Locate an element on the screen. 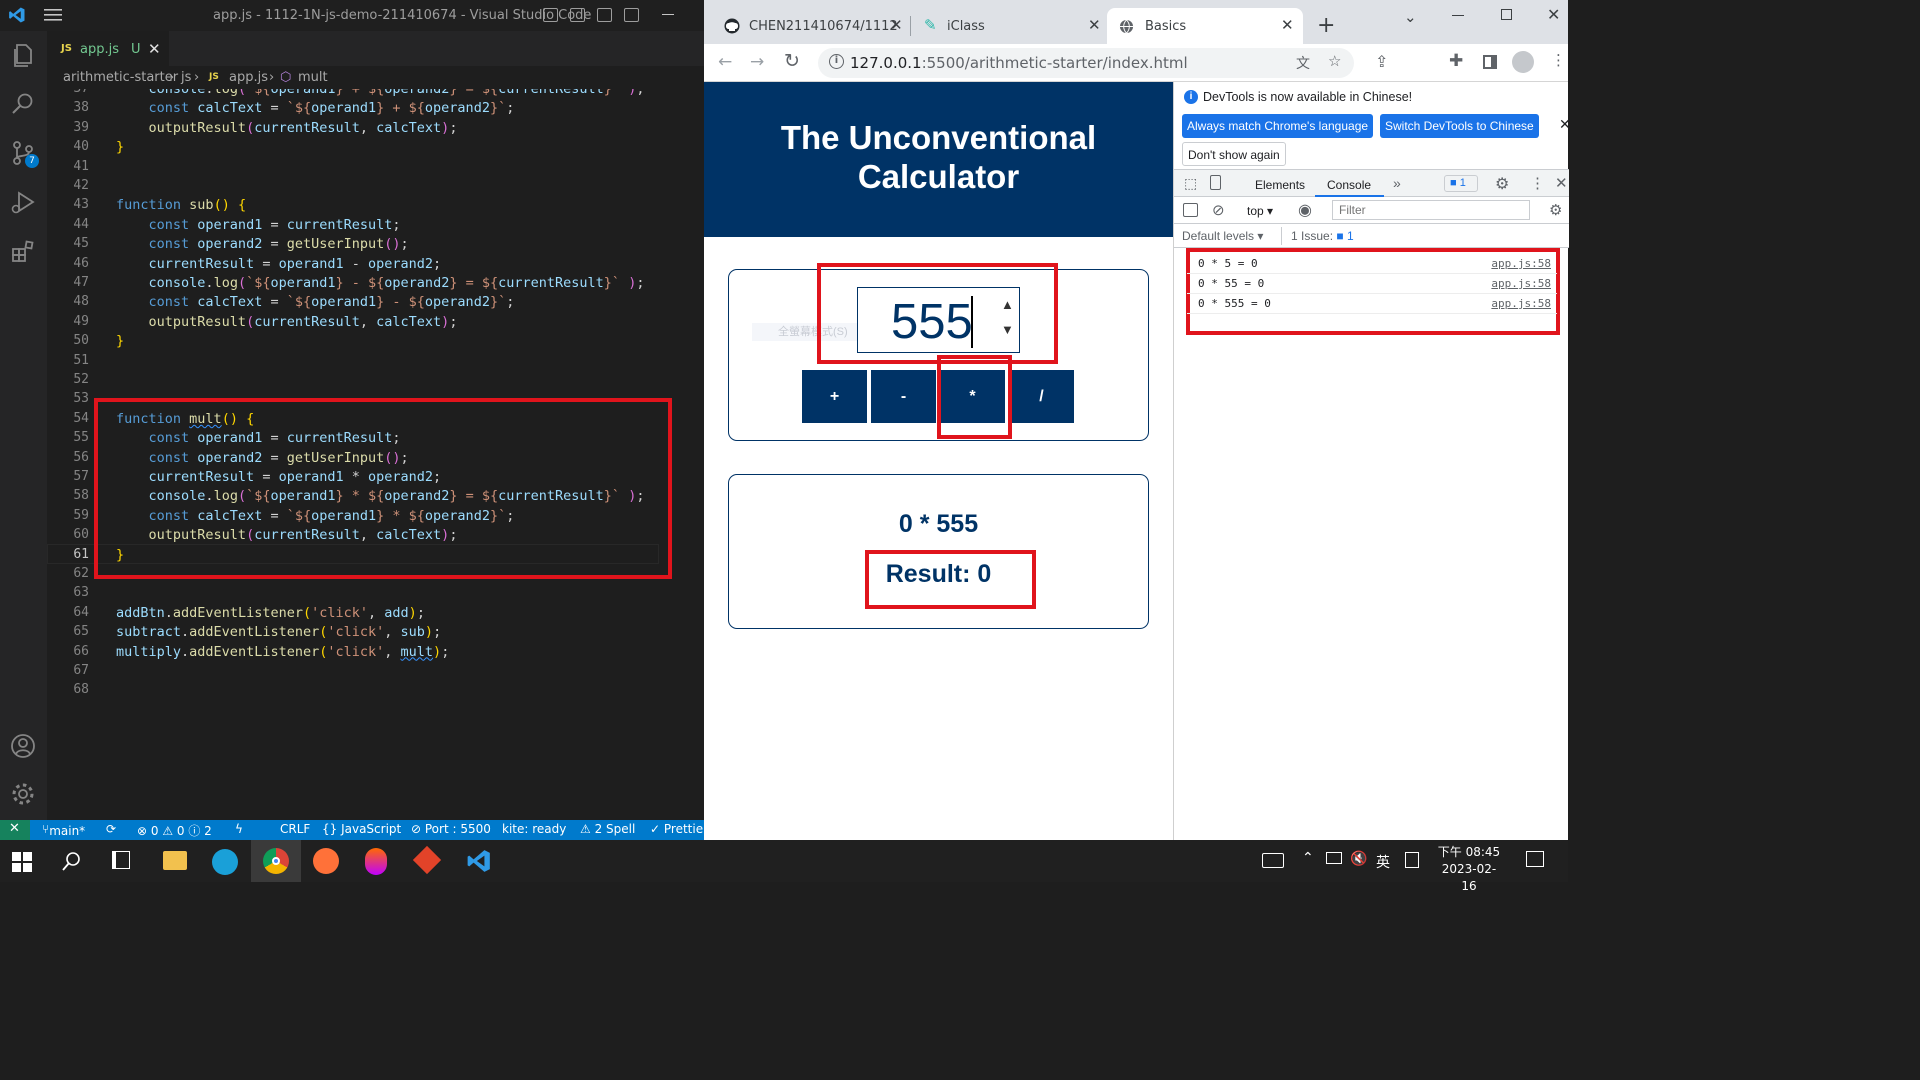  language-indicator: {} JavaScript is located at coordinates (361, 829).